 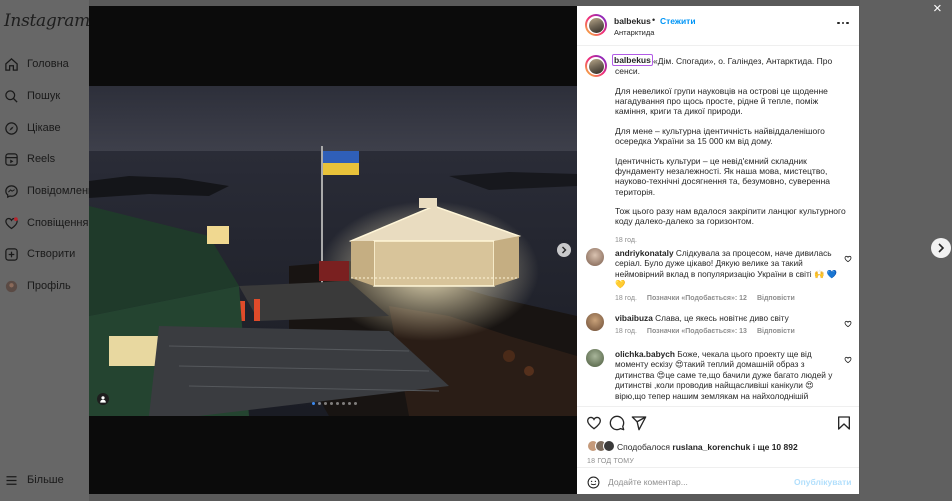 What do you see at coordinates (11, 480) in the screenshot?
I see `menu-icon` at bounding box center [11, 480].